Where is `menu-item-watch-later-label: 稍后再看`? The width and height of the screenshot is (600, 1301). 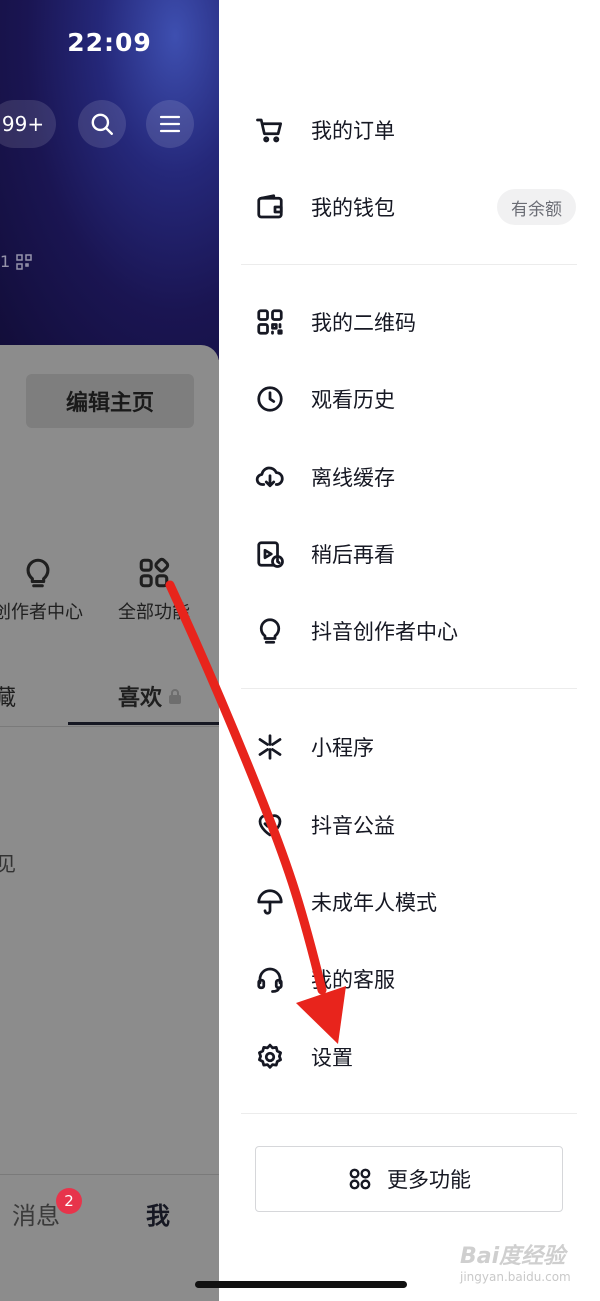 menu-item-watch-later-label: 稍后再看 is located at coordinates (353, 555).